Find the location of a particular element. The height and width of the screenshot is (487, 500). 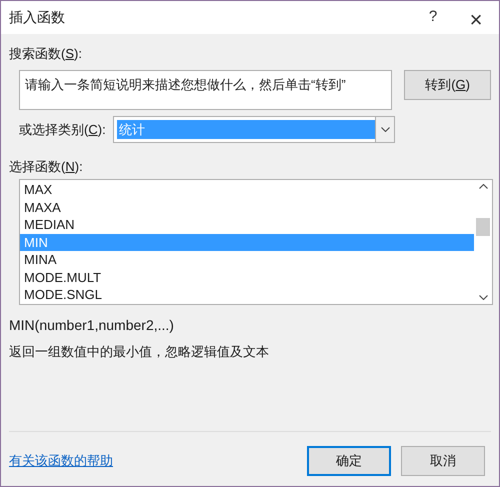

function-signature: MIN(number1,number2,...) is located at coordinates (92, 325).